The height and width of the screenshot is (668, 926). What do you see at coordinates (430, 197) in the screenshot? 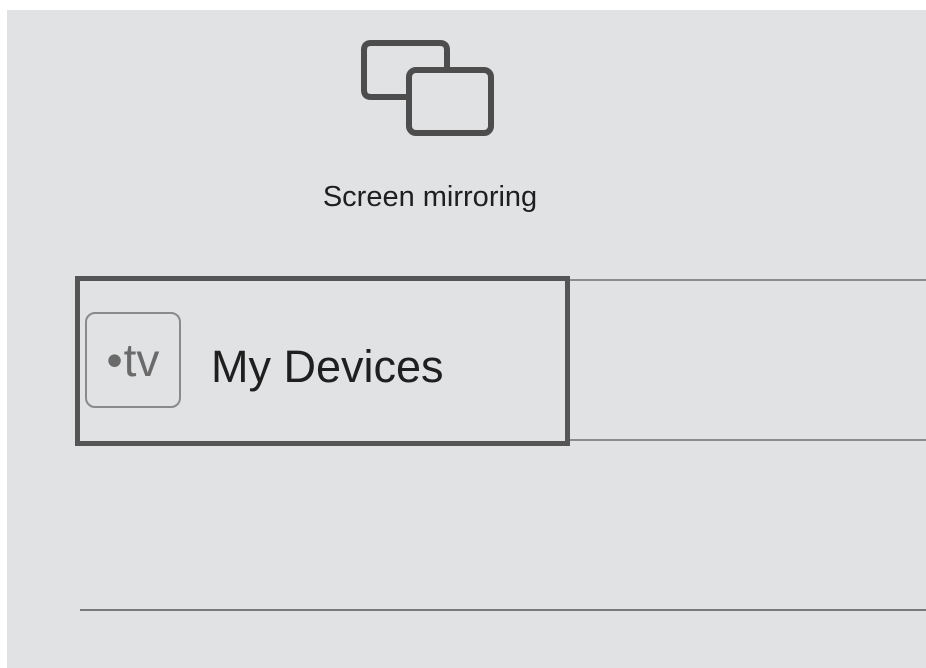
I see `screen-mirroring-label: Screen mirroring` at bounding box center [430, 197].